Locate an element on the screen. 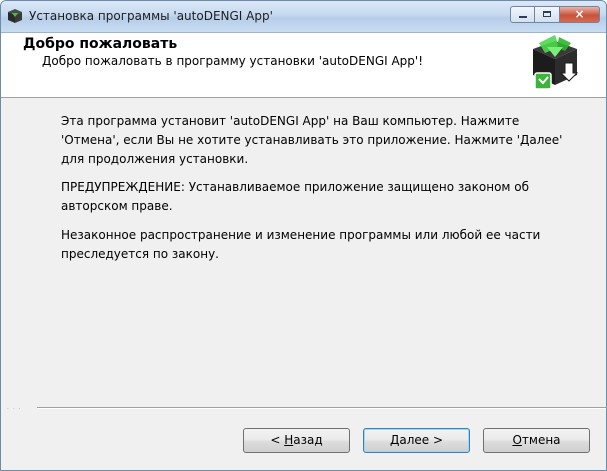 Image resolution: width=607 pixels, height=471 pixels. back-button-label: азад is located at coordinates (308, 440).